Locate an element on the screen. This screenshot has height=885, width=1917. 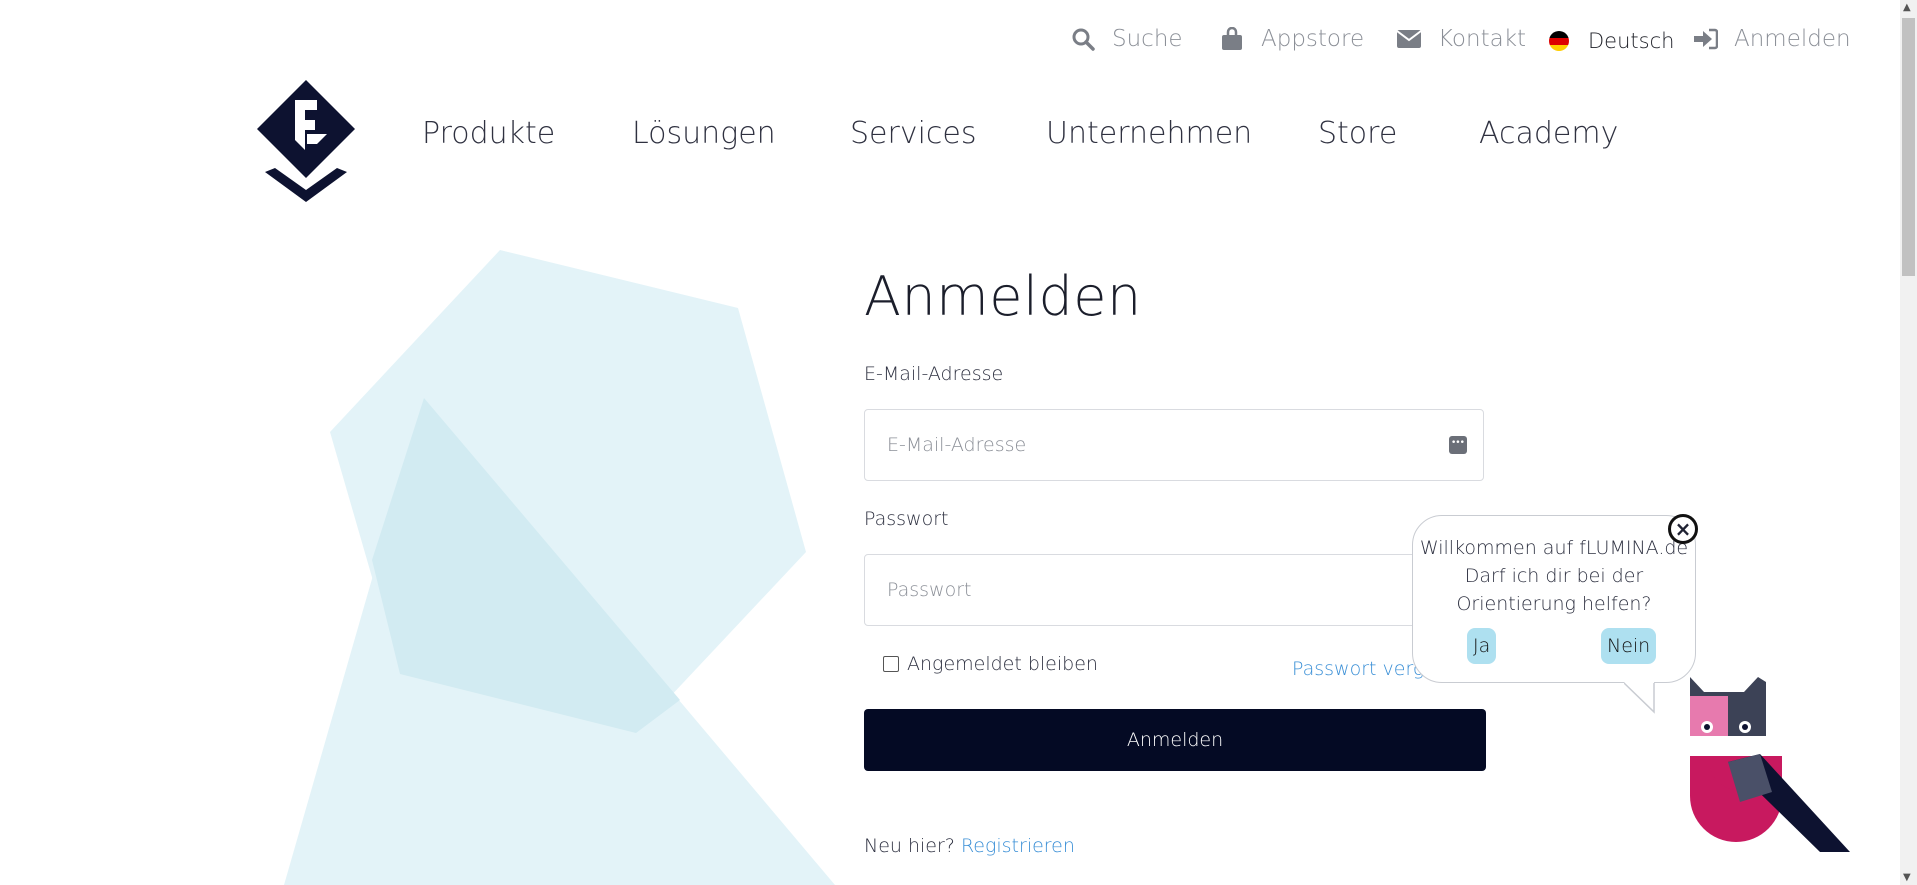
nav-item-loesungen: Lösungen is located at coordinates (704, 133).